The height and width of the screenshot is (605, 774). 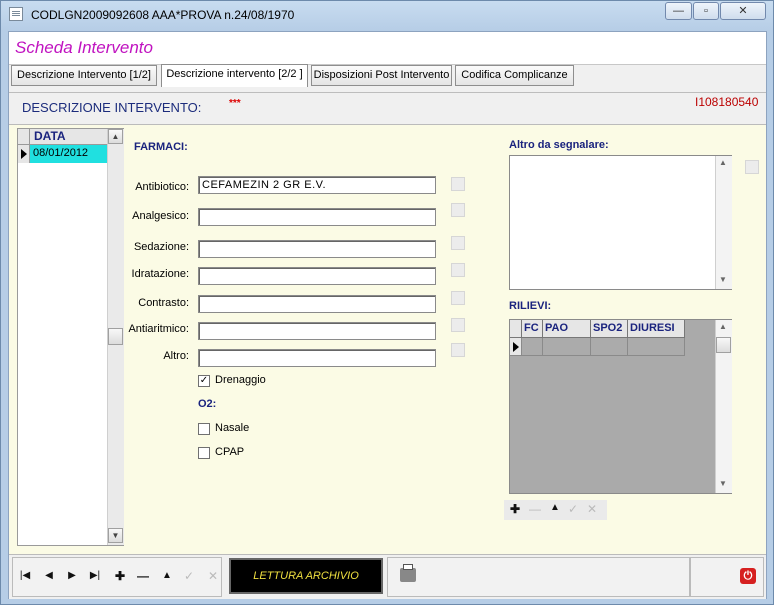 What do you see at coordinates (234, 75) in the screenshot?
I see `tab-descrizione-2: Descrizione intervento [2/2 ]` at bounding box center [234, 75].